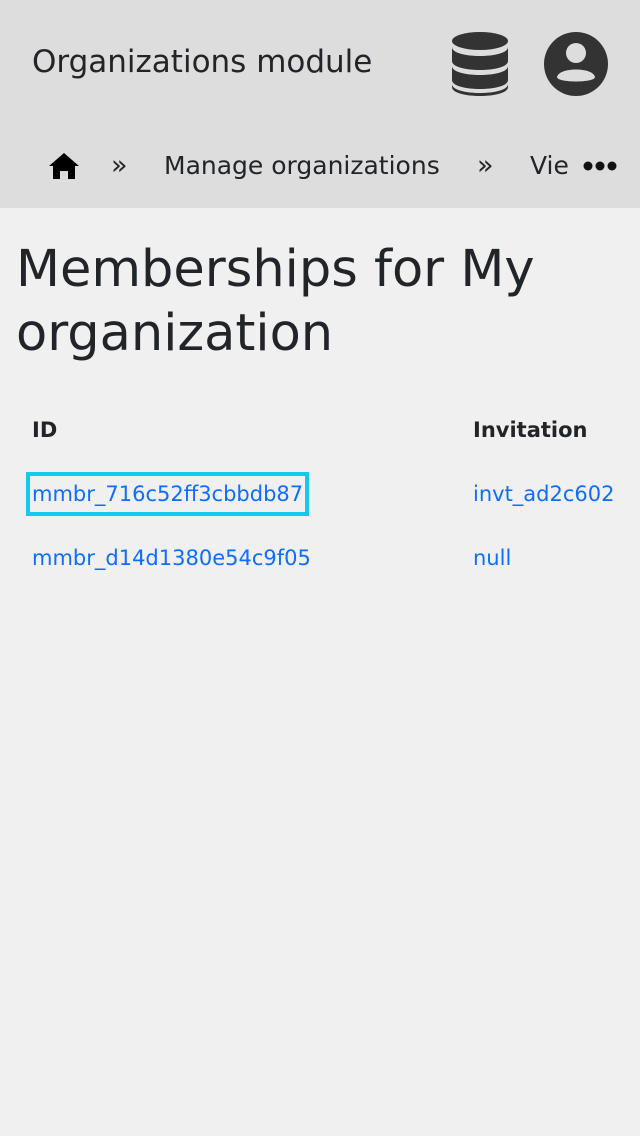 The width and height of the screenshot is (640, 1136). What do you see at coordinates (544, 494) in the screenshot?
I see `invitation-link: invt_ad2c602` at bounding box center [544, 494].